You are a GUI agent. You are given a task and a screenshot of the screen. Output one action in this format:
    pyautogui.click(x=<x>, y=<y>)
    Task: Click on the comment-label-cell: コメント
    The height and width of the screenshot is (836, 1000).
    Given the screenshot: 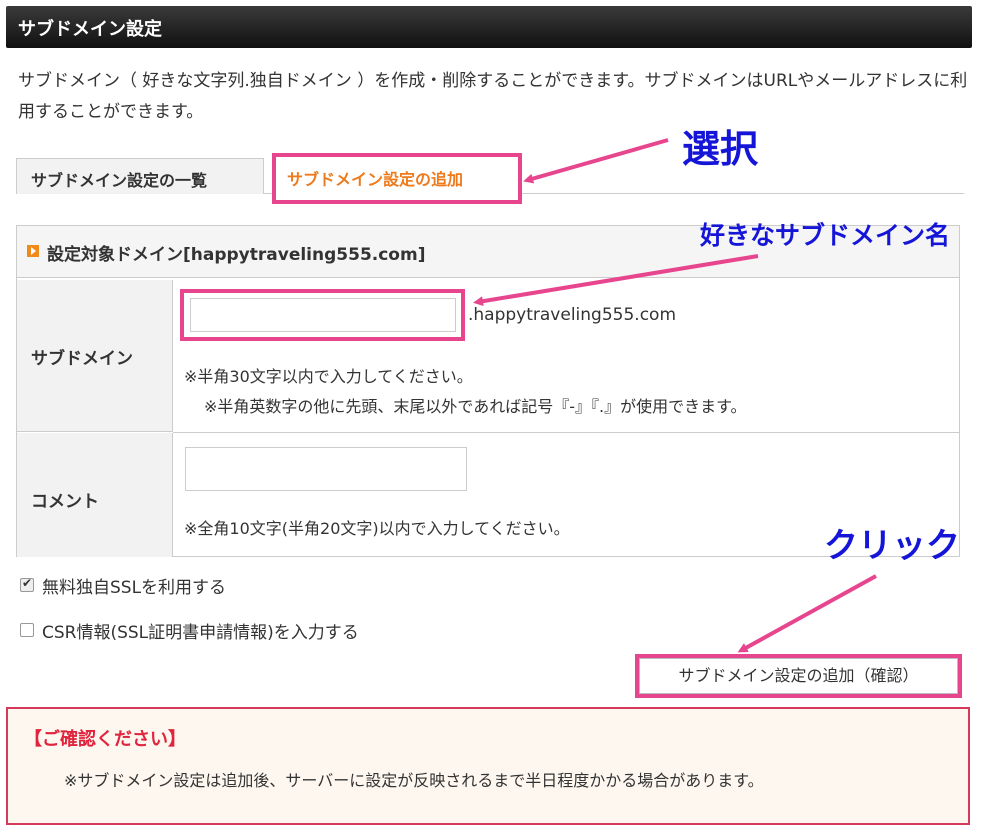 What is the action you would take?
    pyautogui.click(x=95, y=495)
    